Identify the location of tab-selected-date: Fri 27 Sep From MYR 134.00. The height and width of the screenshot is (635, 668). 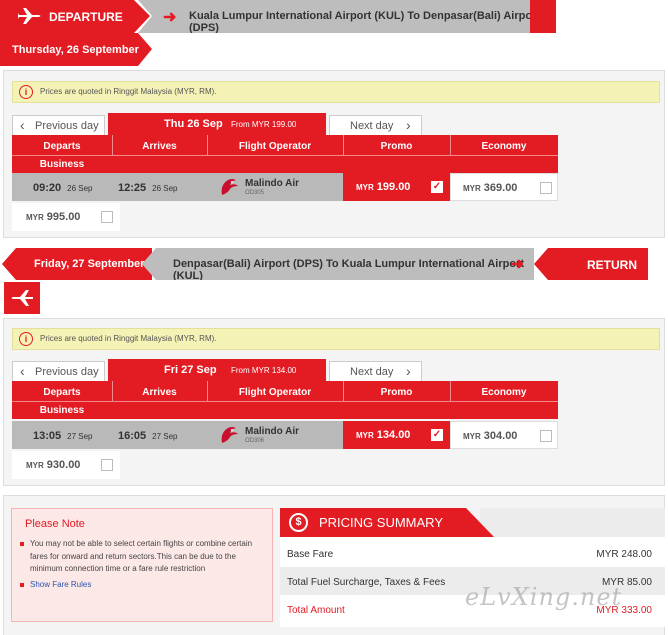
(217, 370).